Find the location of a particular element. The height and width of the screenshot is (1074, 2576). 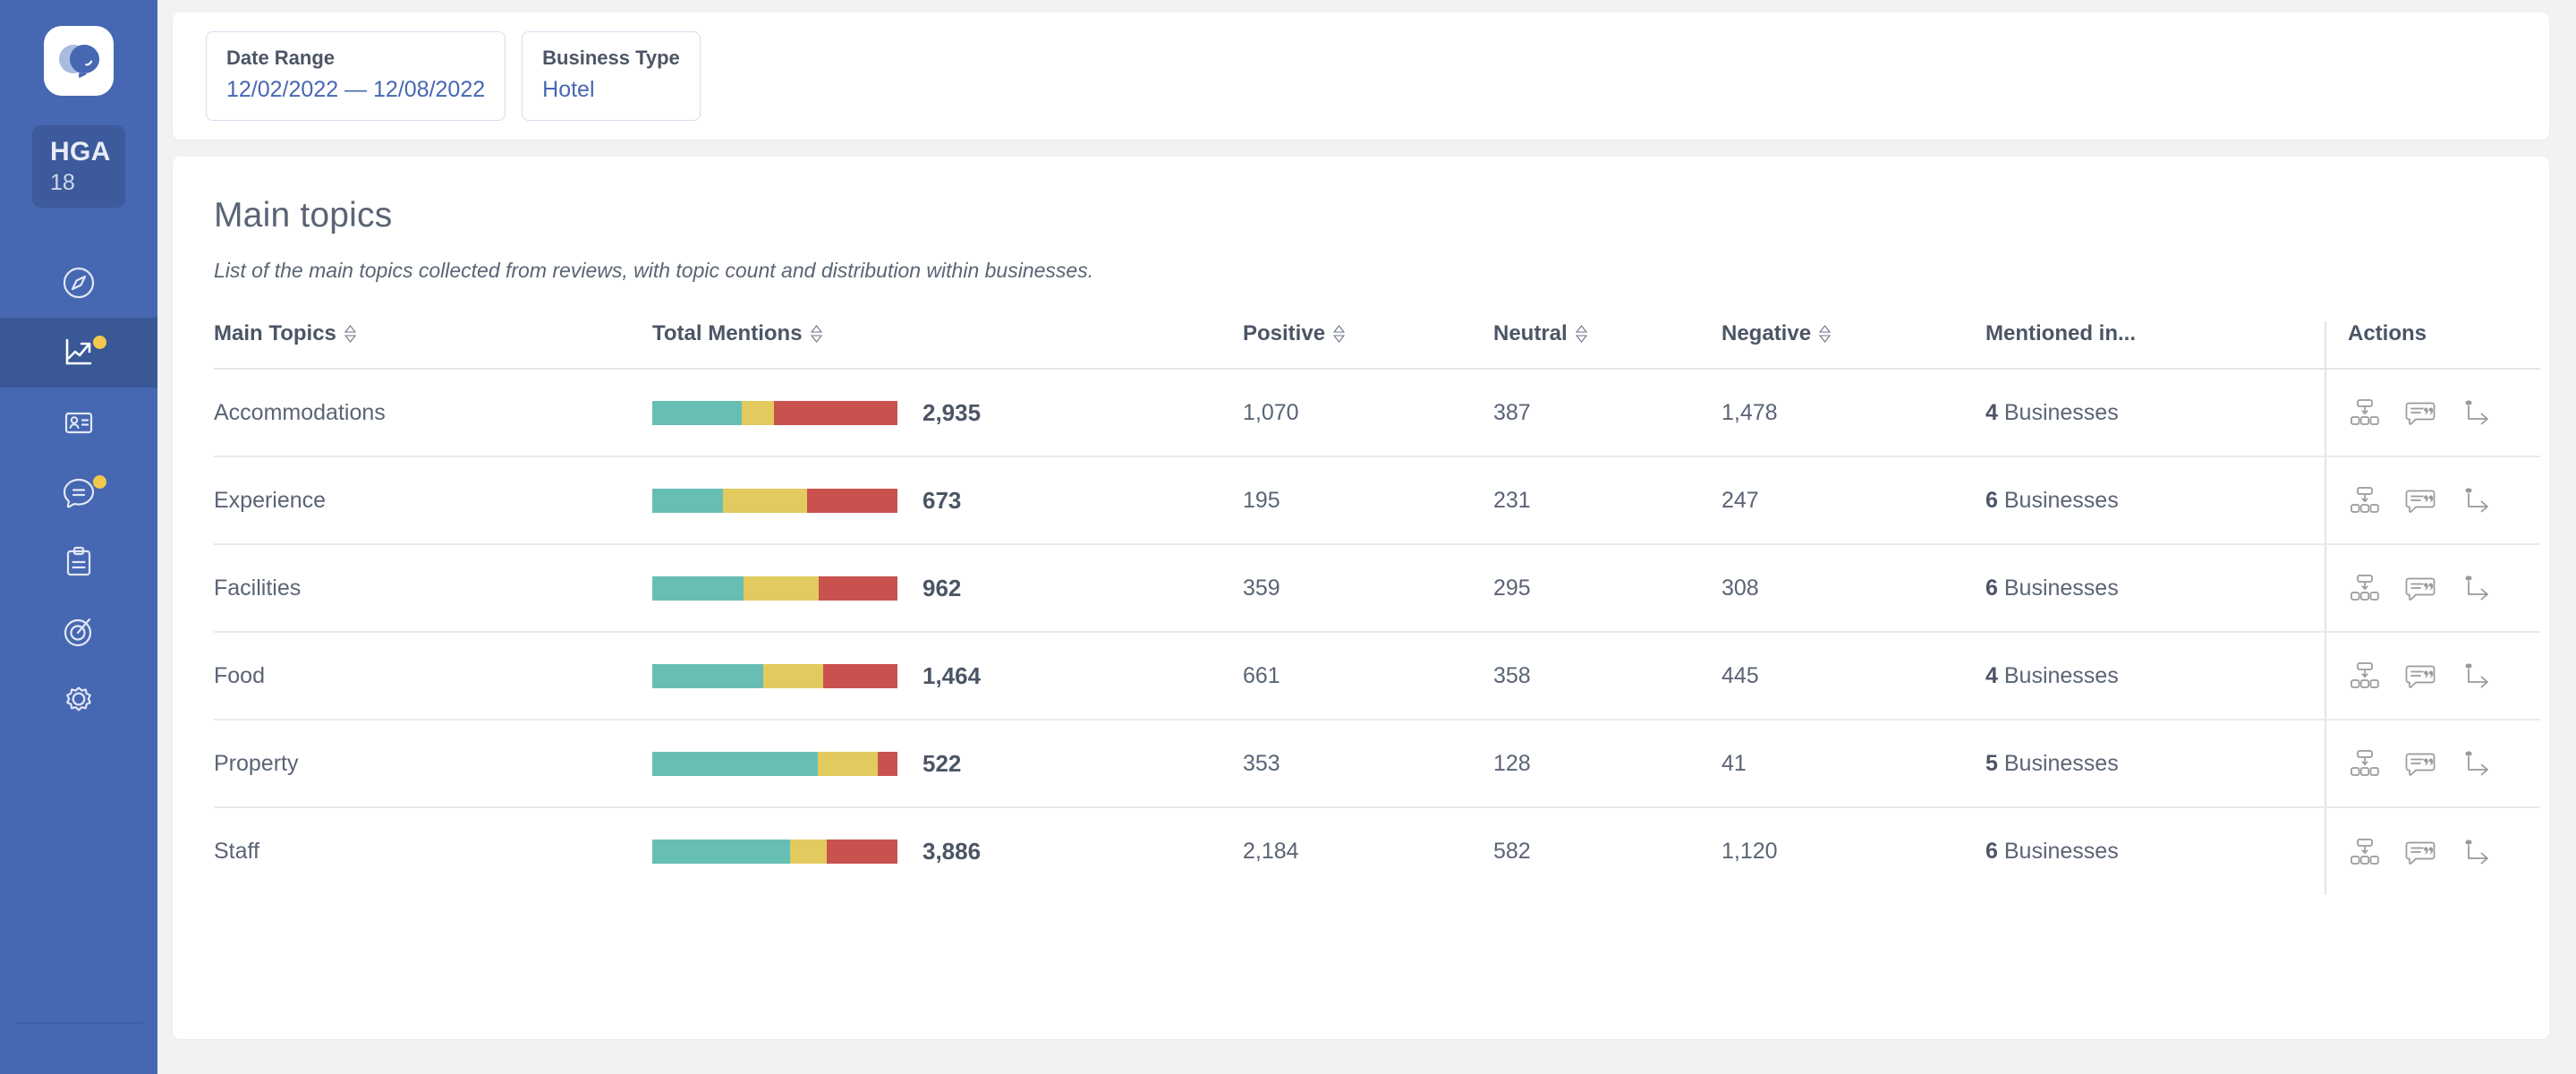

cell-neutral: 582 is located at coordinates (1512, 851).